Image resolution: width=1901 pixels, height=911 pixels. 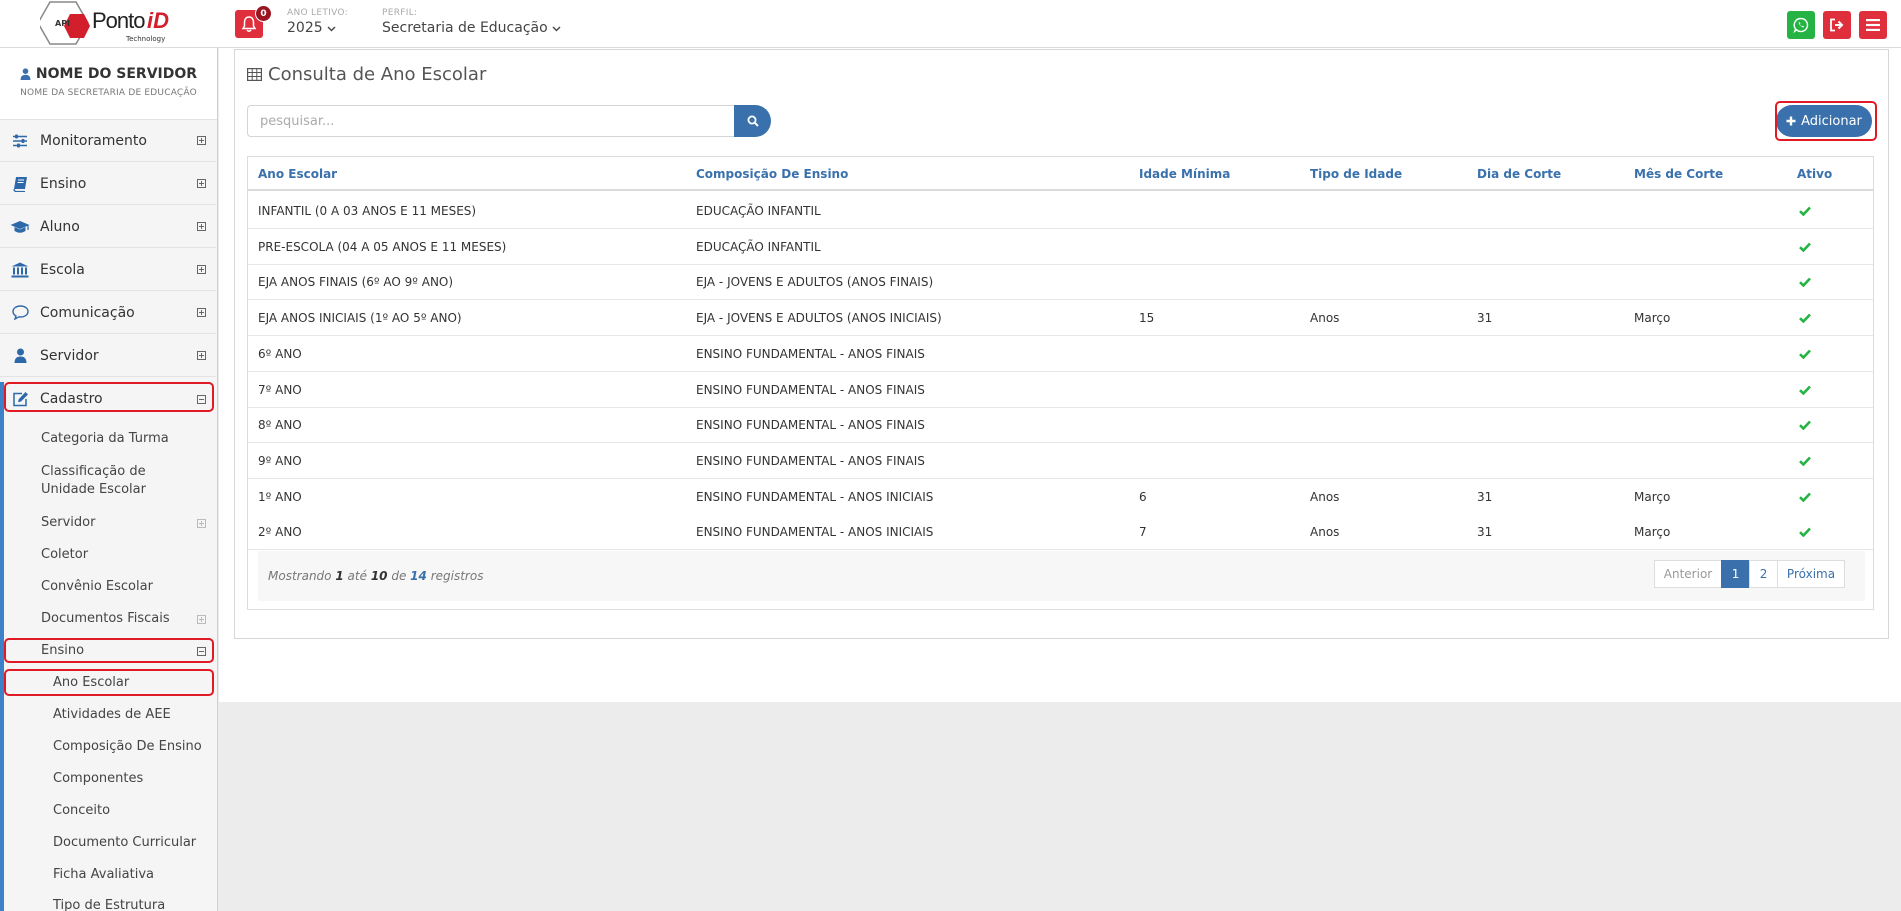 I want to click on column-header-dia-corte: Dia de Corte, so click(x=1519, y=174).